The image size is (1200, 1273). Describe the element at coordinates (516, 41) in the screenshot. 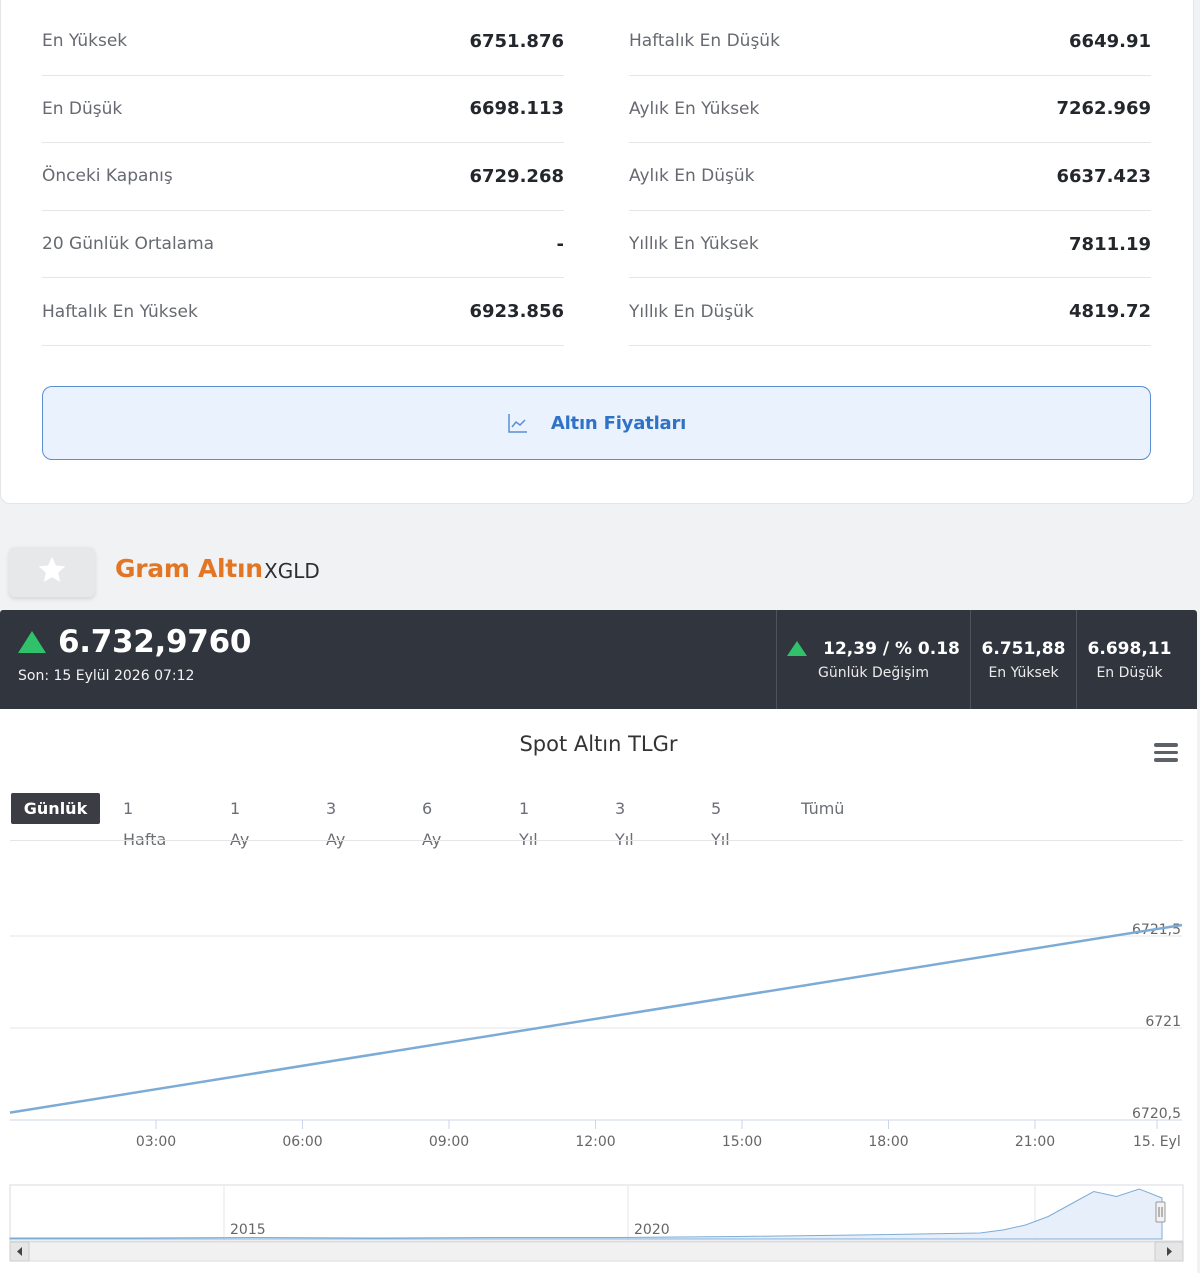

I see `stat-value: 6751.876` at that location.